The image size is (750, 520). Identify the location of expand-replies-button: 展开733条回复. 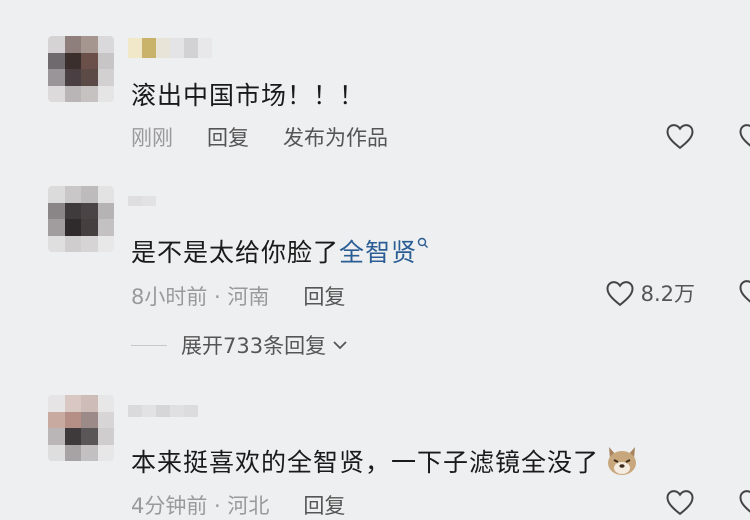
(239, 345).